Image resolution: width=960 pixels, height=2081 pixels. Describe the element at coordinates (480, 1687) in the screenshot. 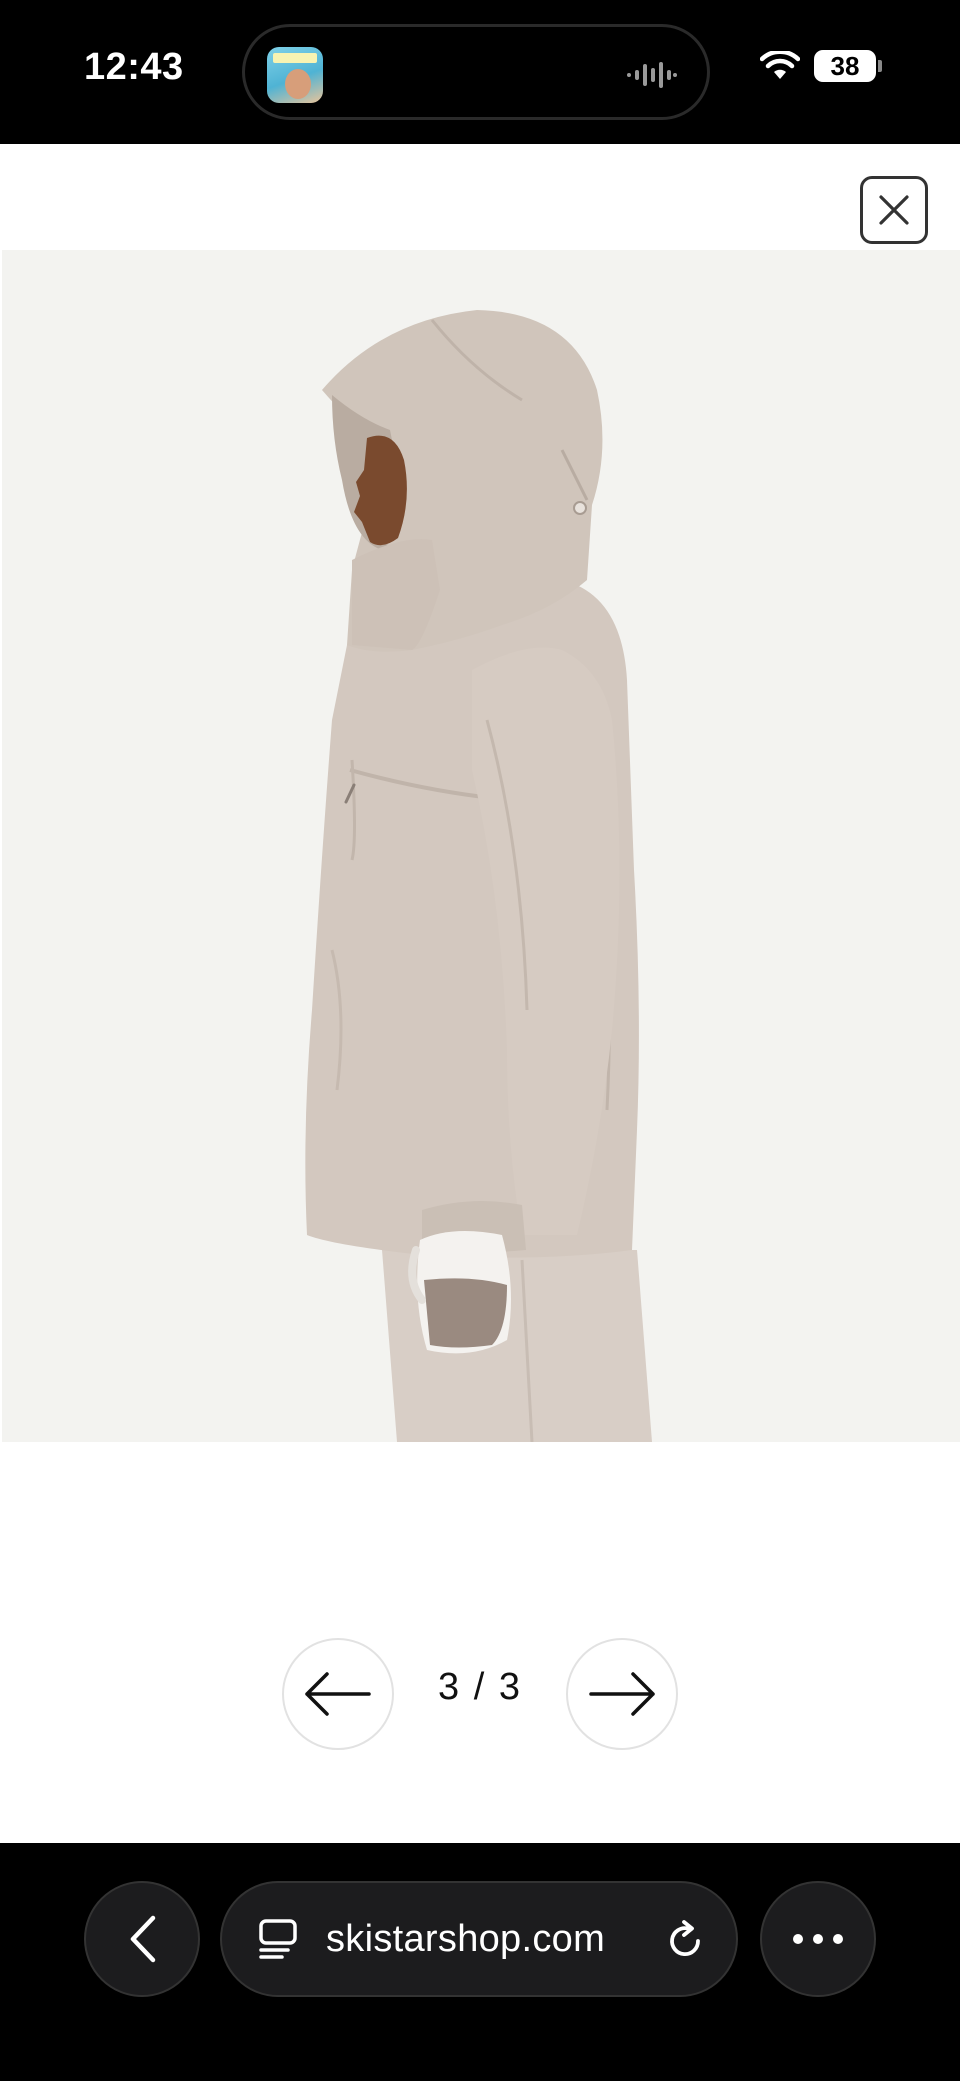

I see `image-counter: 3 / 3` at that location.